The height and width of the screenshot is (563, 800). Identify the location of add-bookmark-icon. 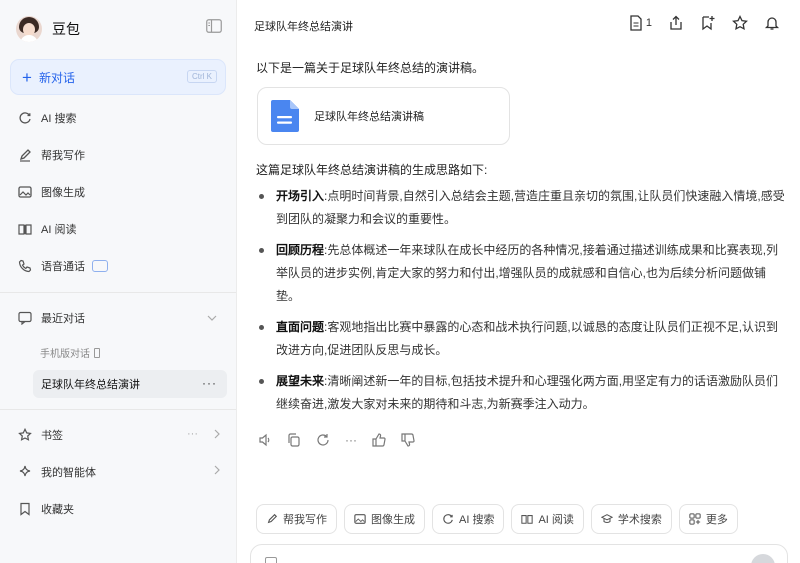
(708, 23).